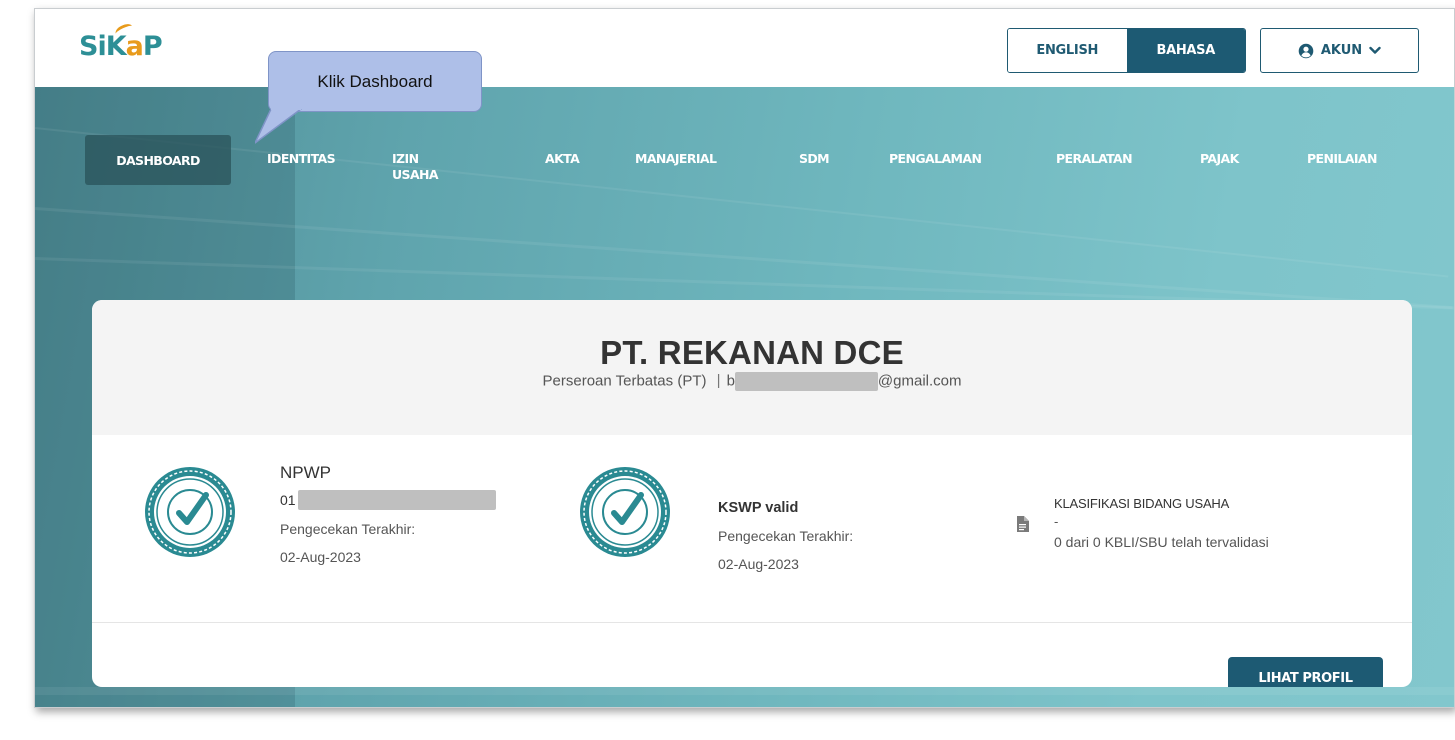 The width and height of the screenshot is (1455, 740). I want to click on nav-item-sdm: SDM, so click(814, 159).